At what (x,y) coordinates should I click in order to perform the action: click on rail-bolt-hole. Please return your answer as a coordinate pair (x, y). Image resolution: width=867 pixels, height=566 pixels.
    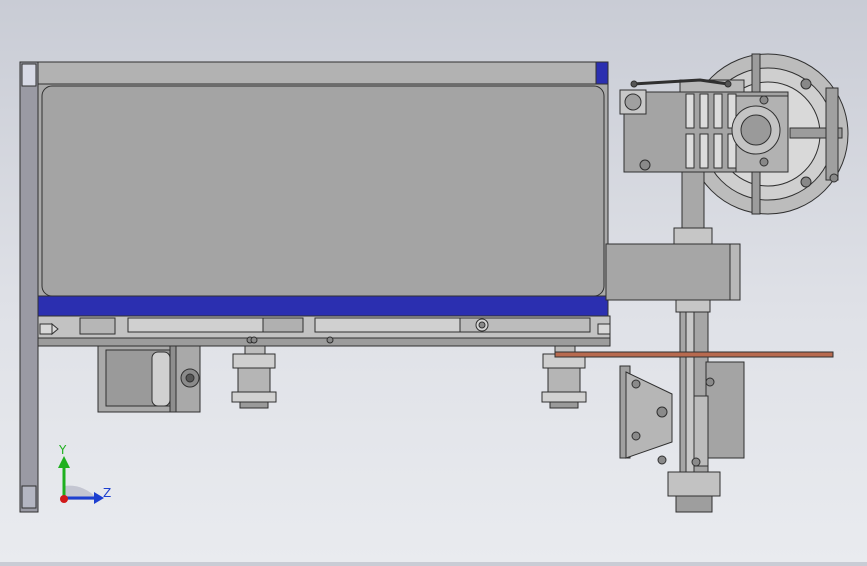
    Looking at the image, I should click on (482, 325).